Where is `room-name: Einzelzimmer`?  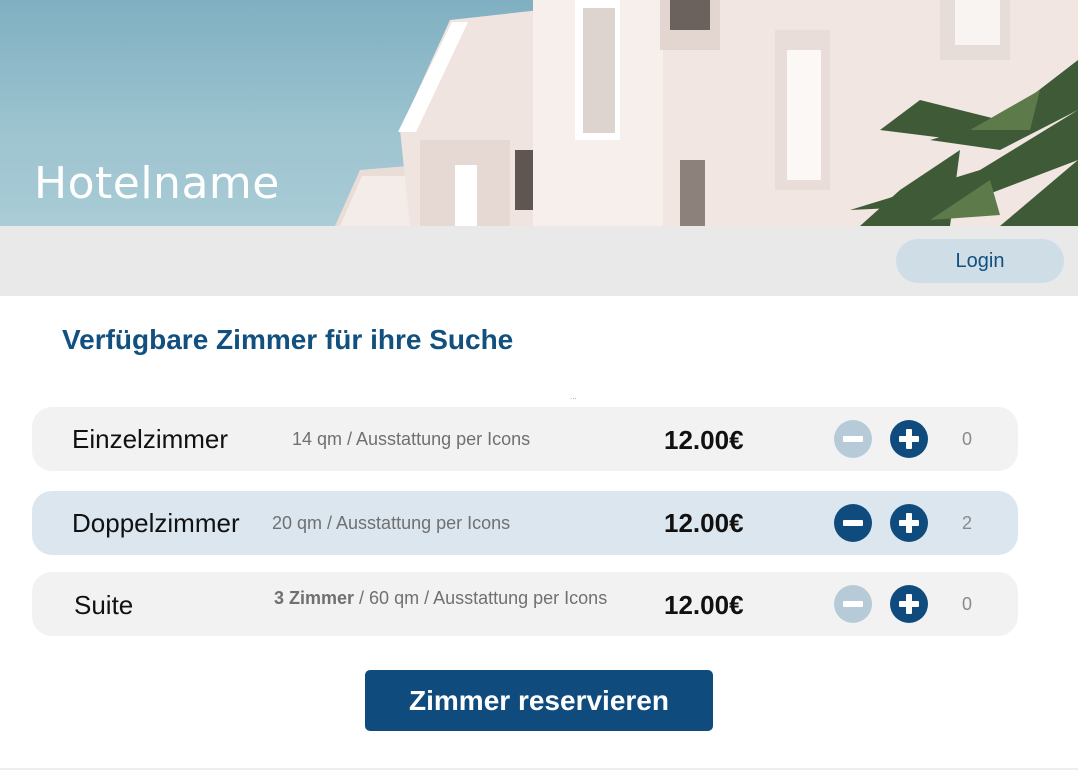 room-name: Einzelzimmer is located at coordinates (150, 439).